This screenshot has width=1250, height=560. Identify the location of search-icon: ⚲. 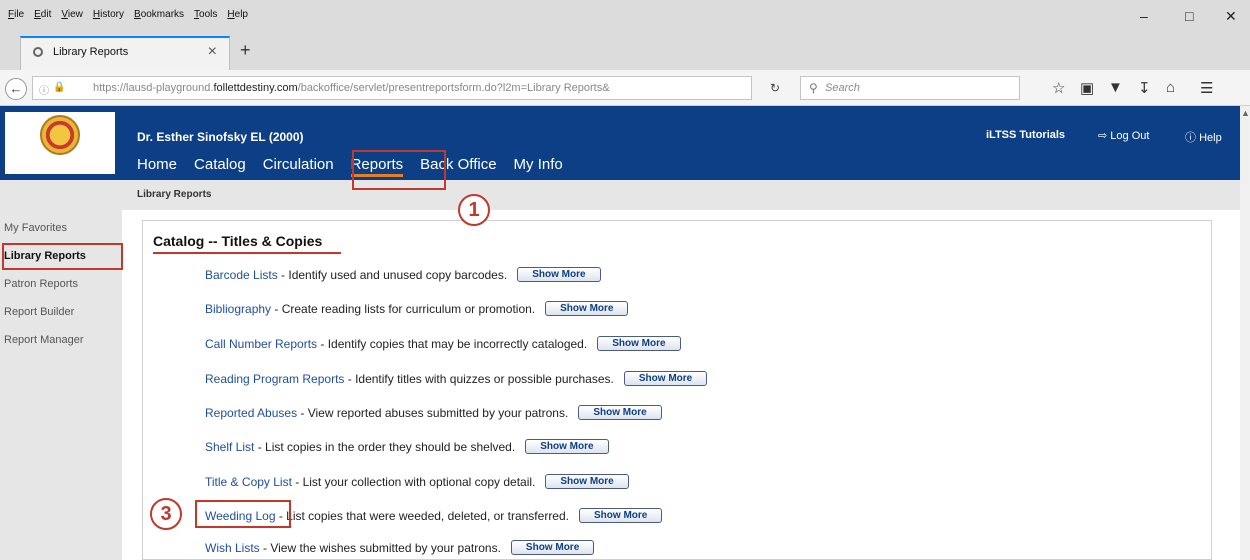
(813, 88).